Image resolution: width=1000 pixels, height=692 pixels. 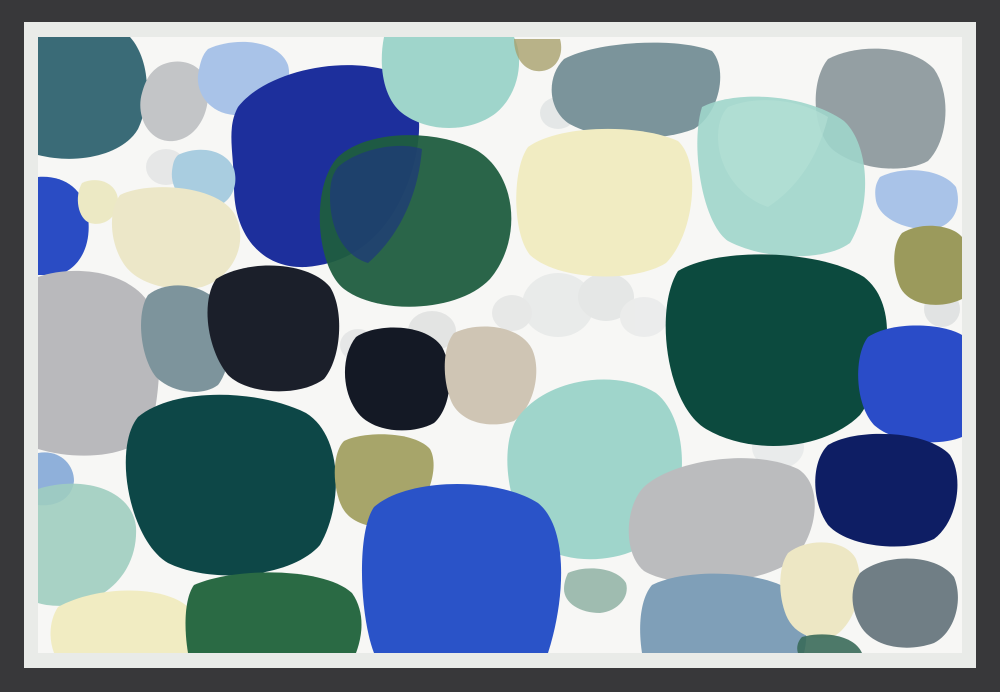 I want to click on pebble-deep-green-right, so click(x=776, y=350).